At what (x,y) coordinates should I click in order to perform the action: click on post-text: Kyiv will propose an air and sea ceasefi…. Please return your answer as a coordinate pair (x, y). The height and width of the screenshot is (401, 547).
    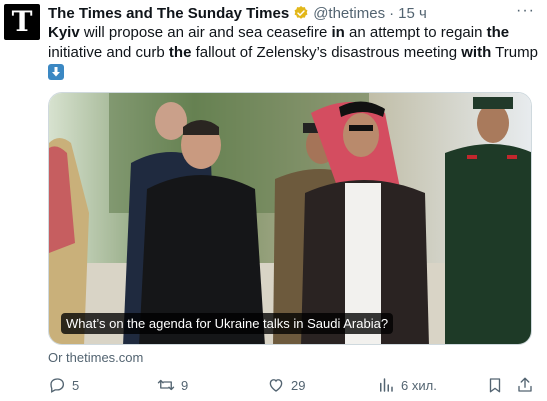
    Looking at the image, I should click on (293, 43).